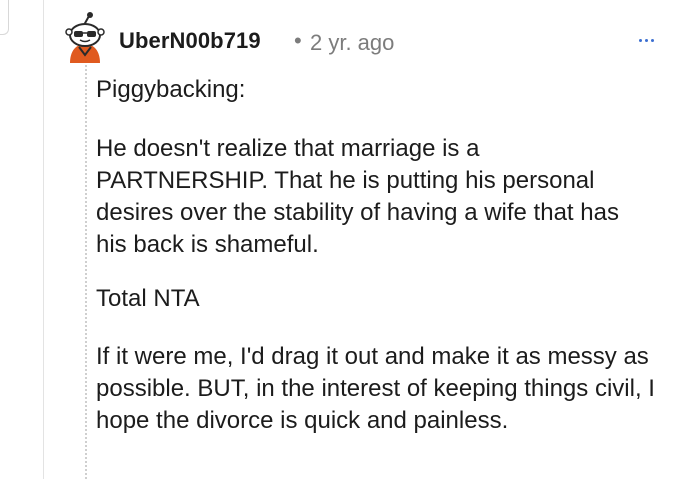  I want to click on snoo-avatar-icon, so click(85, 37).